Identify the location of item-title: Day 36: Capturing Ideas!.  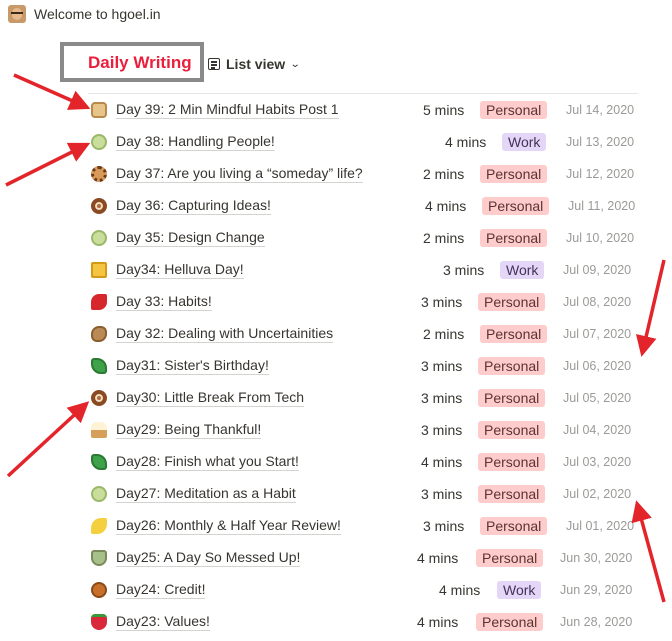
(193, 206).